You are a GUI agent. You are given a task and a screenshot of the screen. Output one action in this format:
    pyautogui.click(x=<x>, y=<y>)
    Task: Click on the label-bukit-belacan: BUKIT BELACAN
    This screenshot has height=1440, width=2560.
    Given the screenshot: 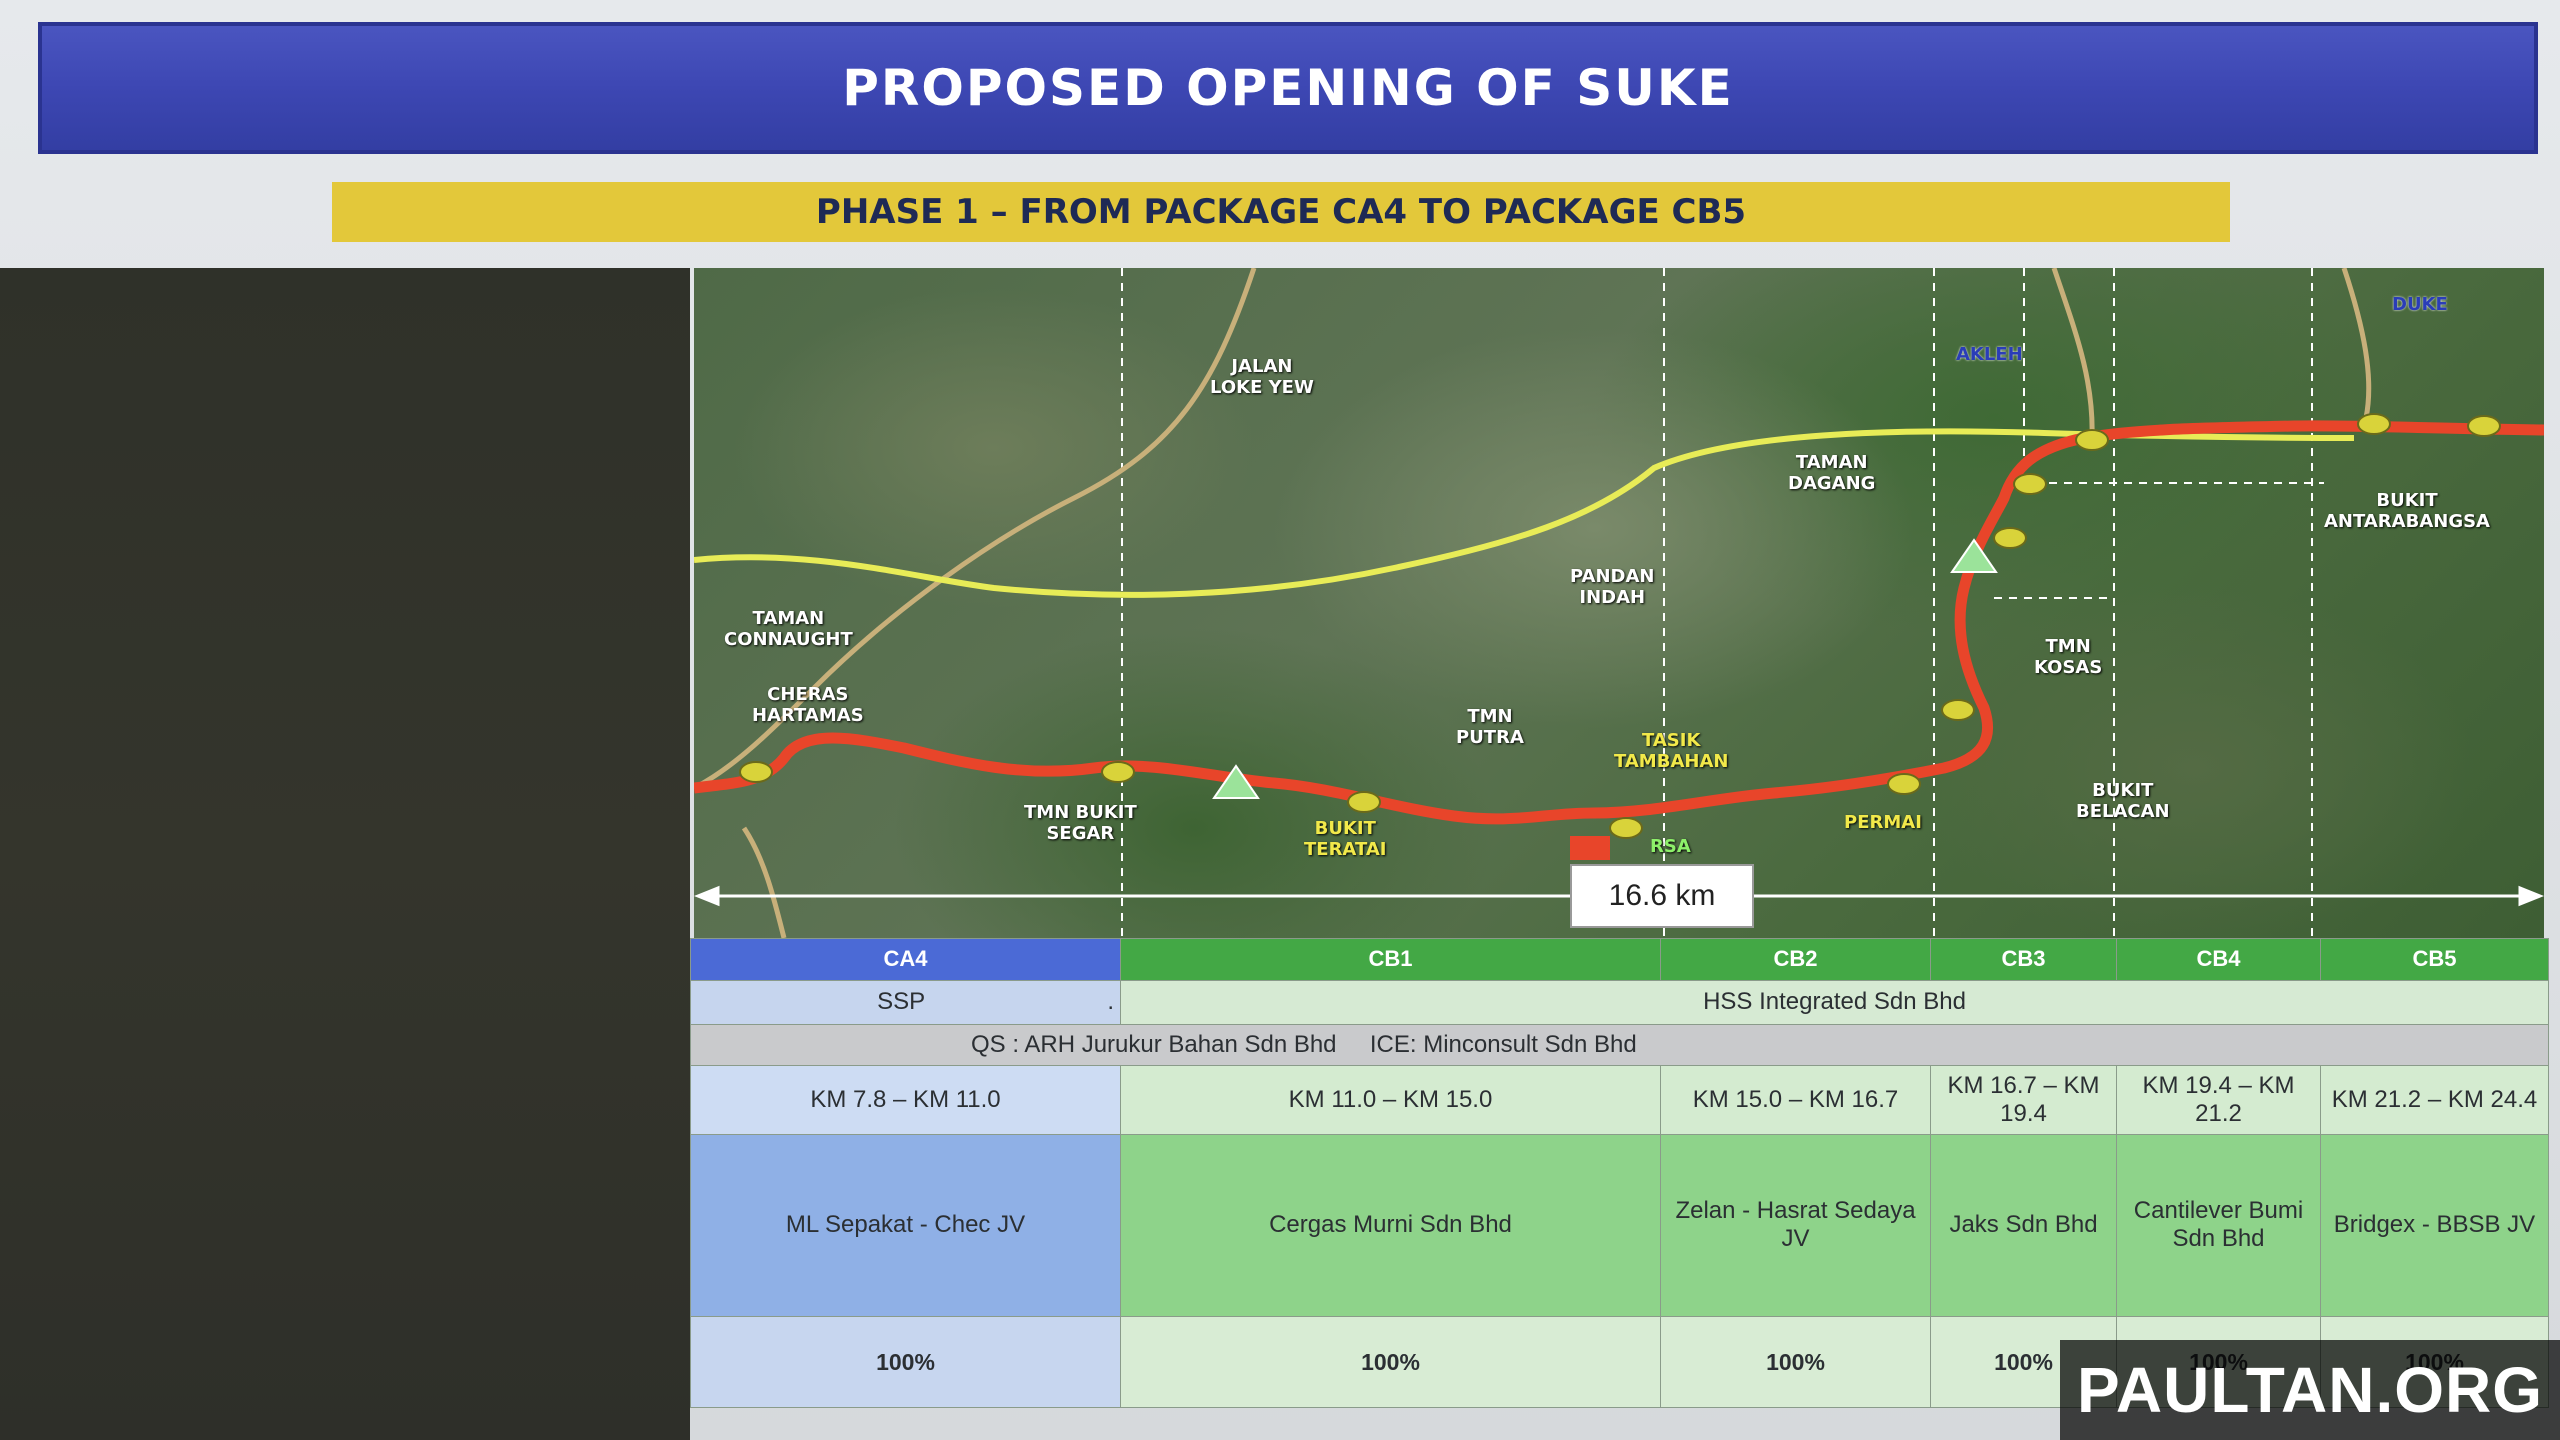 What is the action you would take?
    pyautogui.click(x=2123, y=801)
    